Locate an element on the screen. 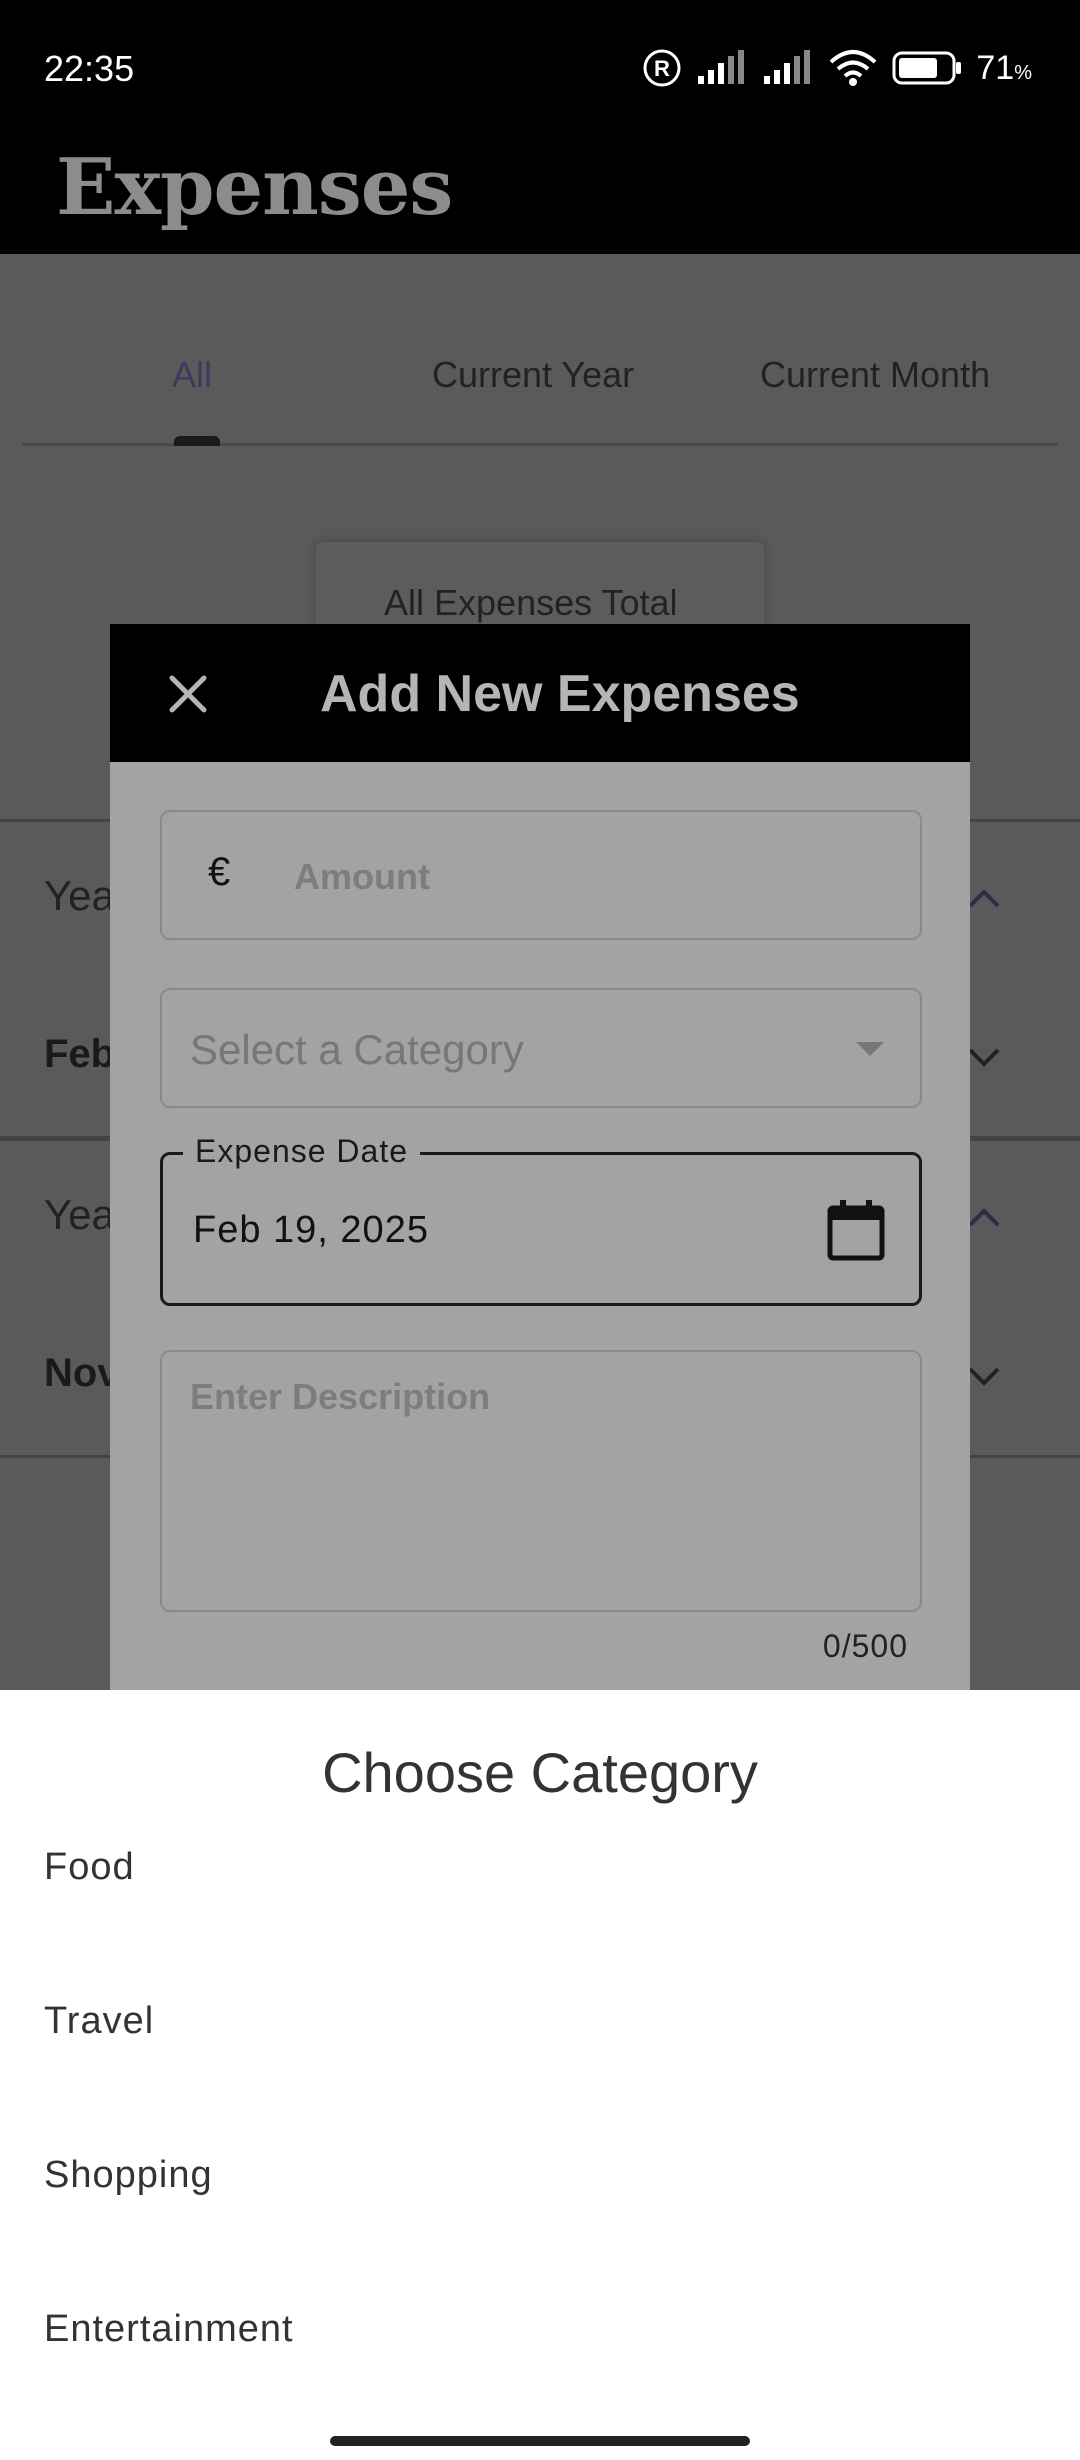  category-option-food: Food is located at coordinates (89, 1867).